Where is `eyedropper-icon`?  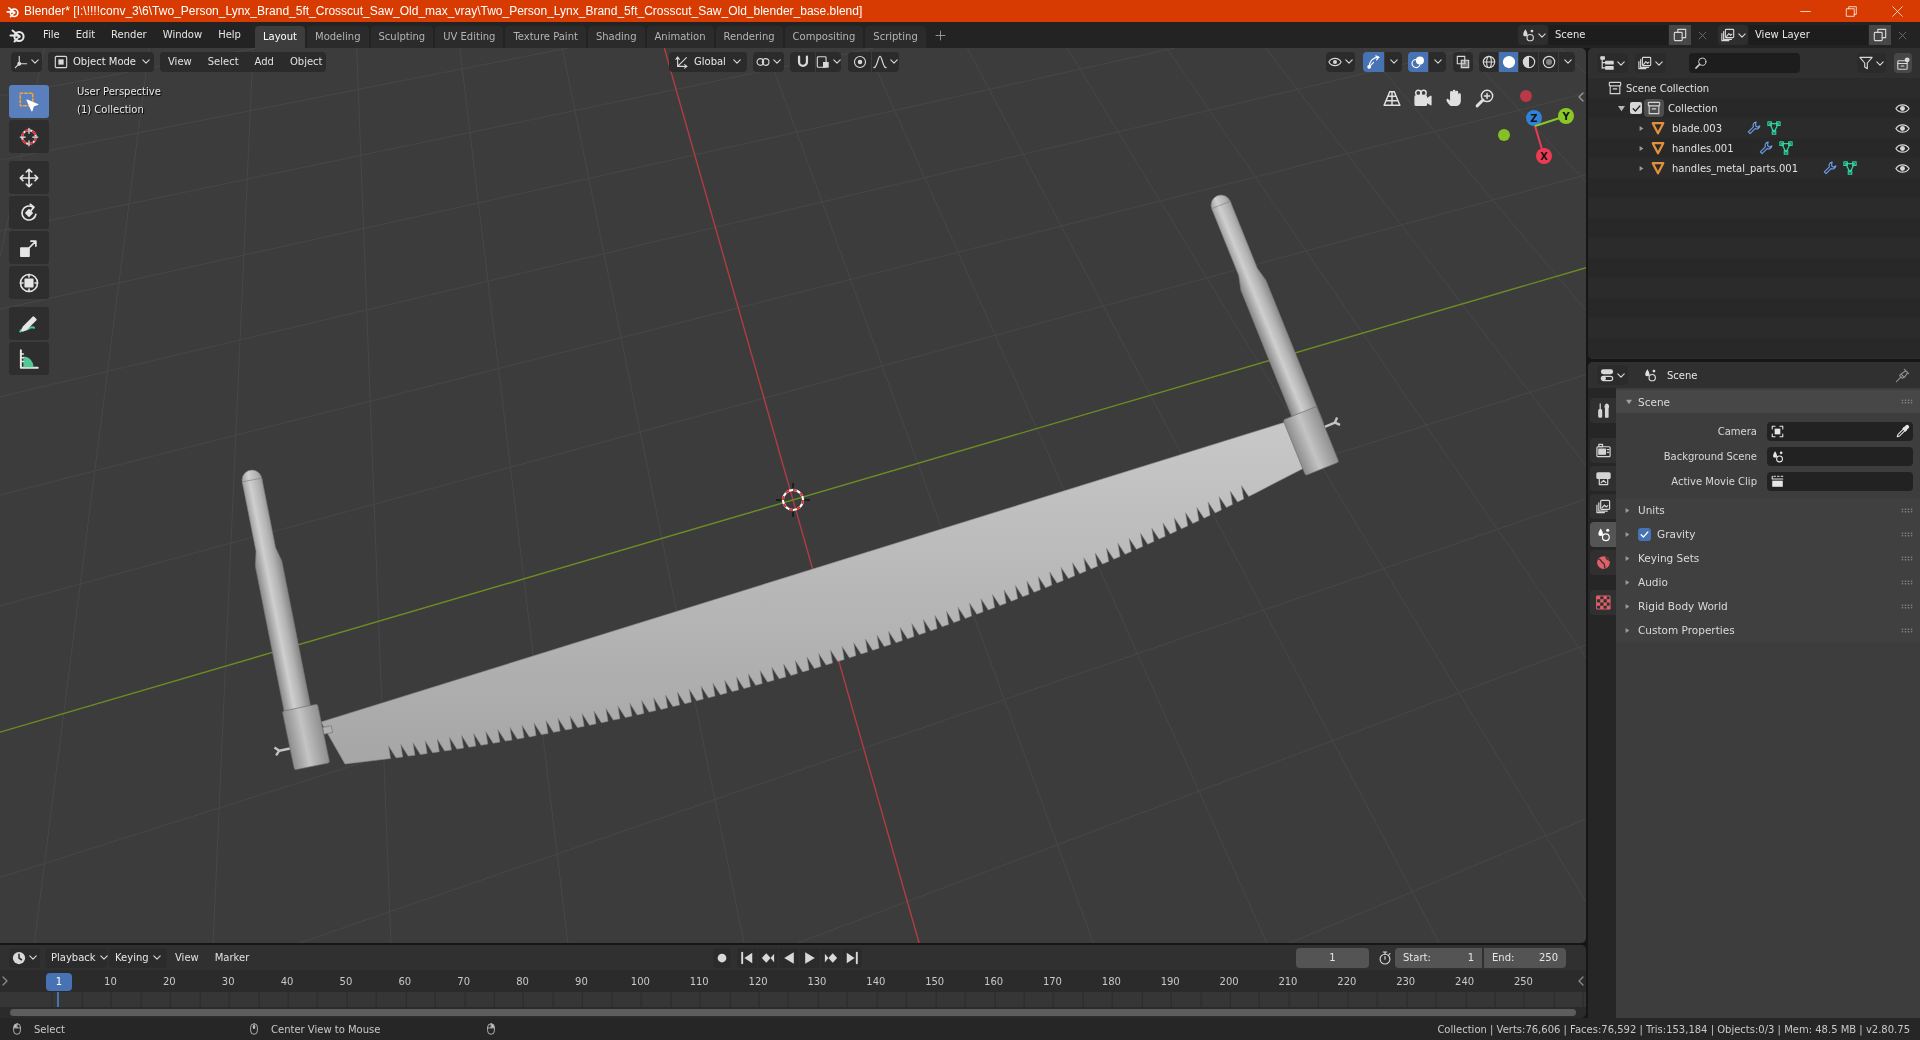
eyedropper-icon is located at coordinates (1902, 431).